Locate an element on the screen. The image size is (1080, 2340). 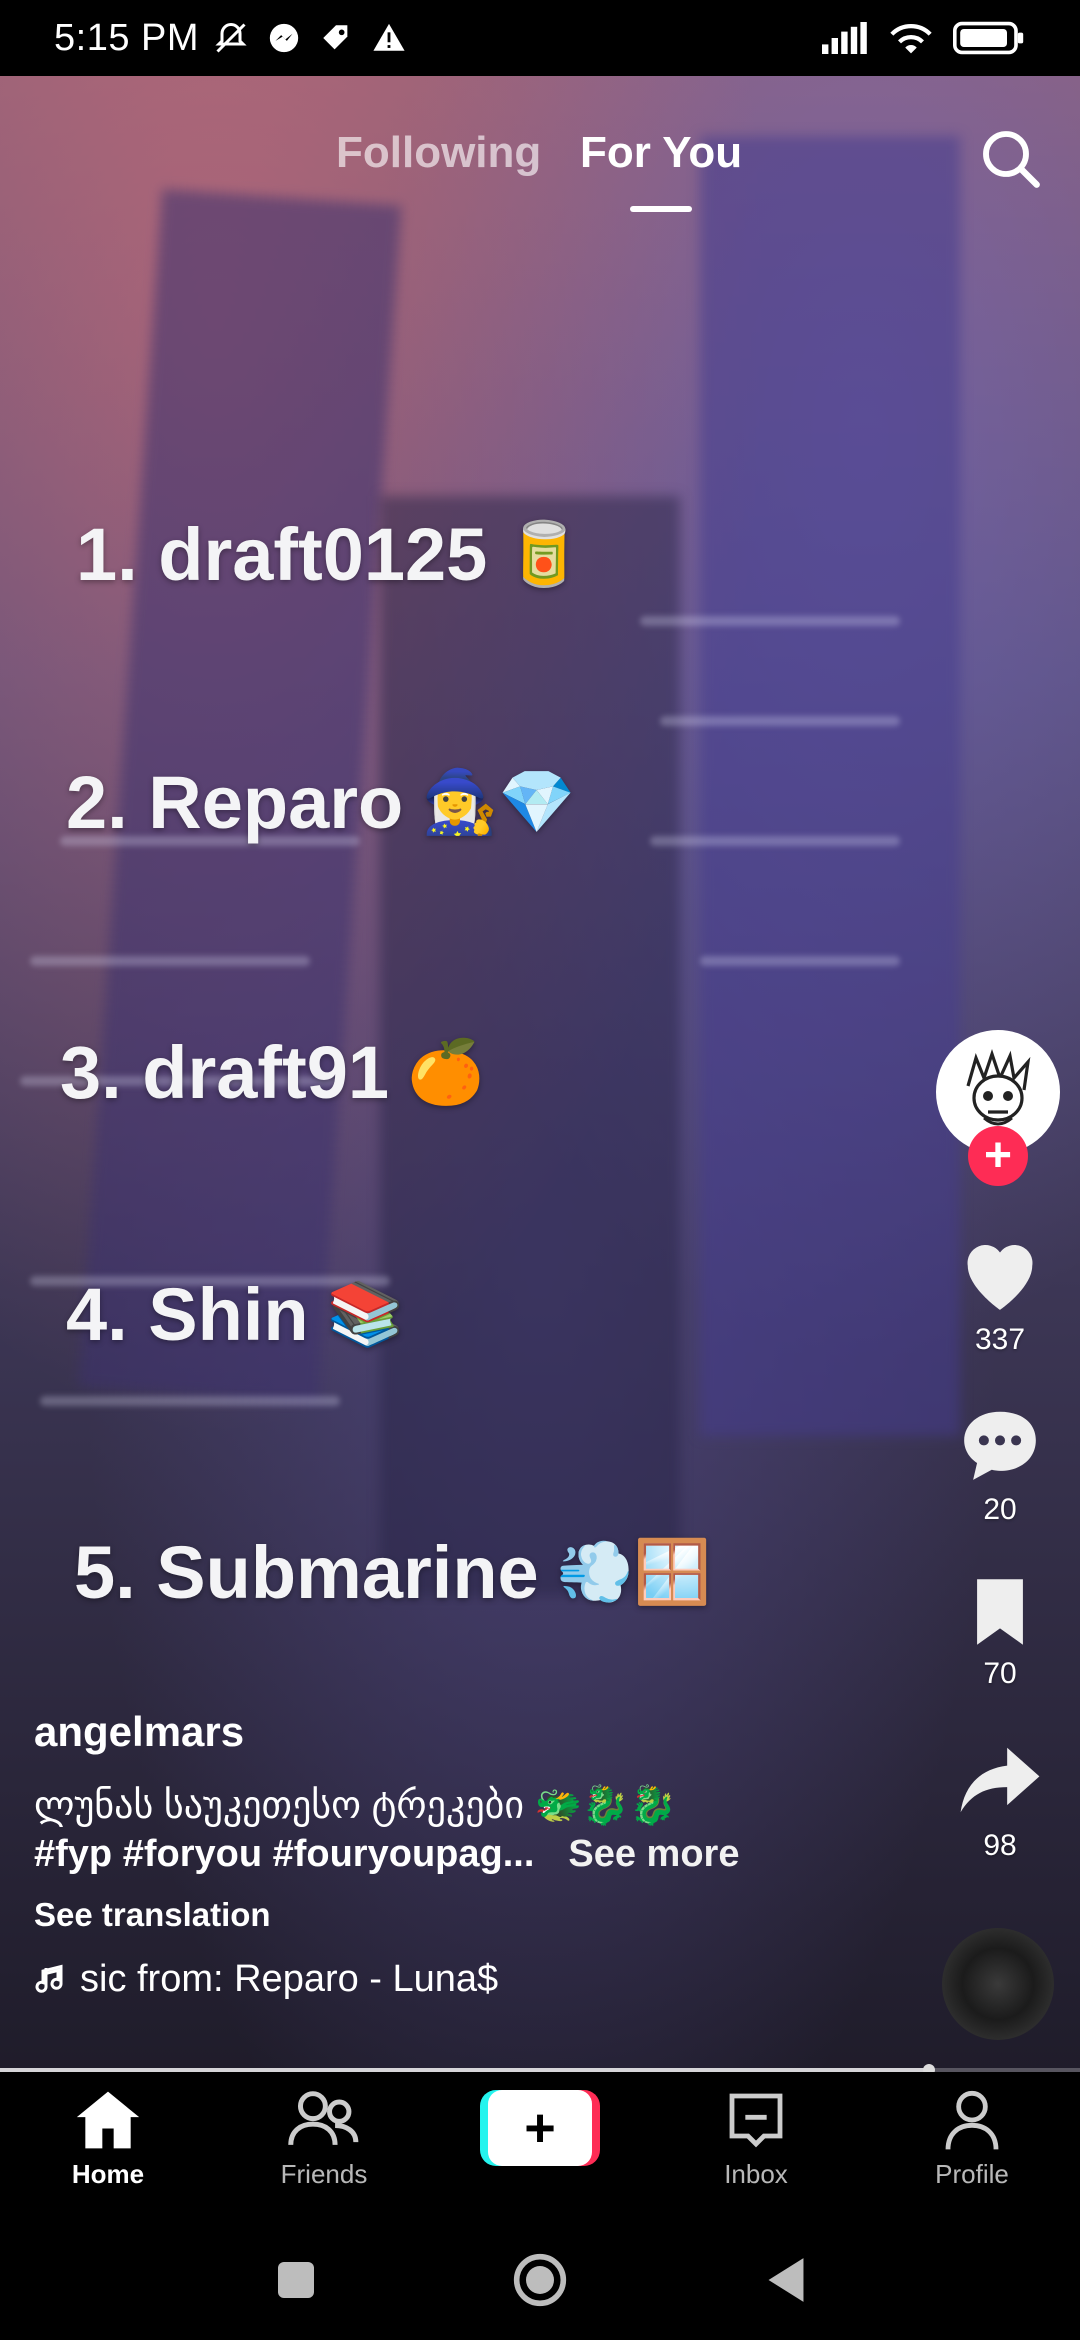
wifi-icon is located at coordinates (911, 39).